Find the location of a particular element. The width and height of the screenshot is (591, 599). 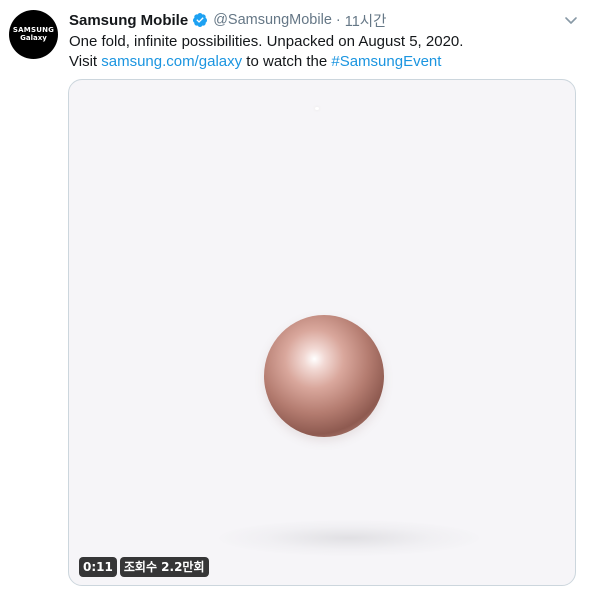

pearl-shadow is located at coordinates (349, 538).